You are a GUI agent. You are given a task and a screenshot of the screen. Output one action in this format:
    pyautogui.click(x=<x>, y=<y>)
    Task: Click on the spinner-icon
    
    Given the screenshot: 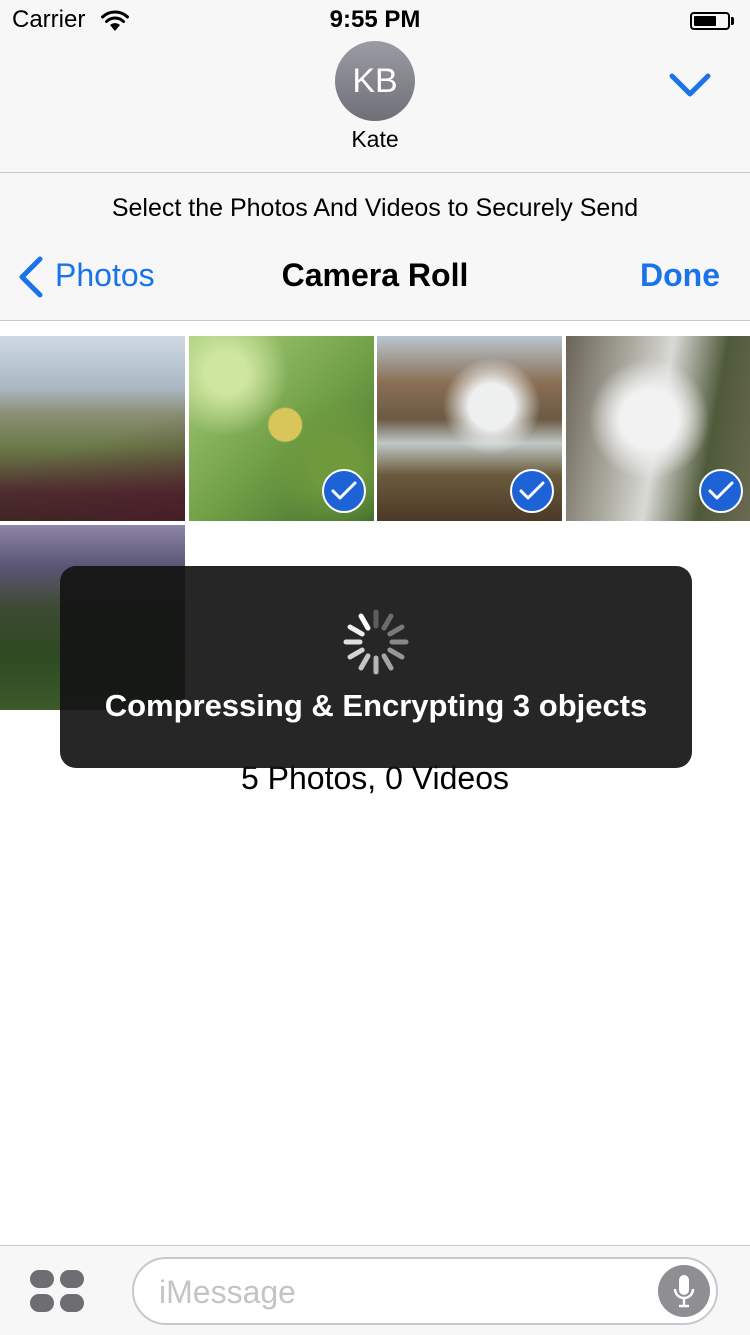 What is the action you would take?
    pyautogui.click(x=376, y=642)
    